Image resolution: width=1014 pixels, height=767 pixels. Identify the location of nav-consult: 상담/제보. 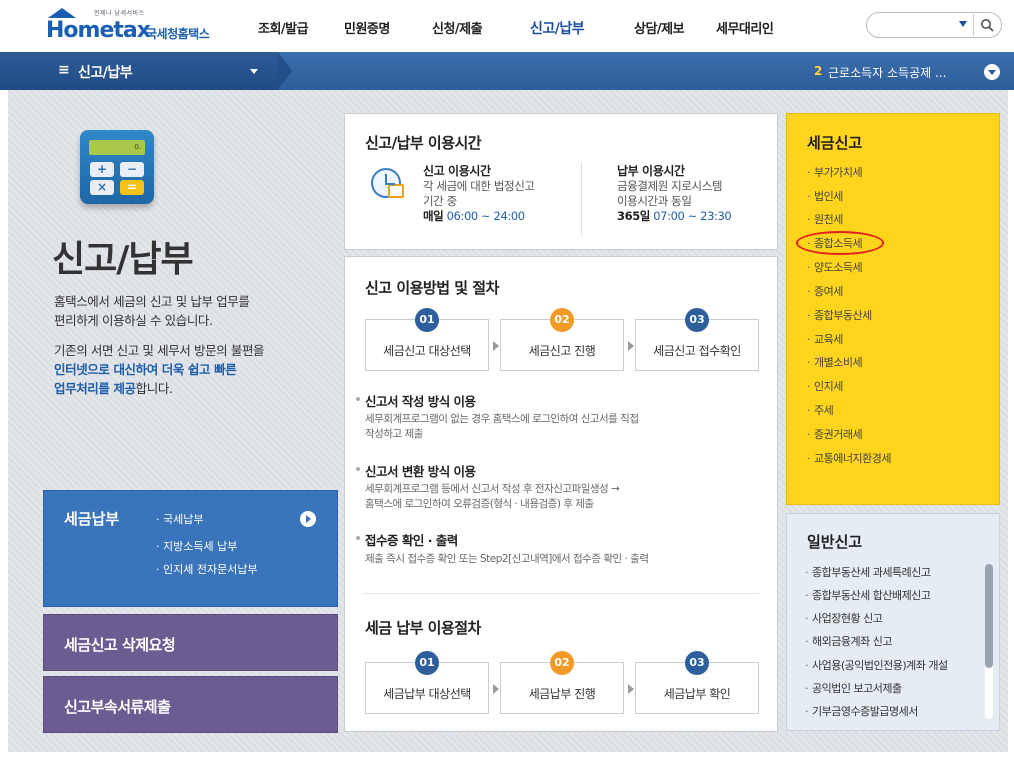
(675, 28).